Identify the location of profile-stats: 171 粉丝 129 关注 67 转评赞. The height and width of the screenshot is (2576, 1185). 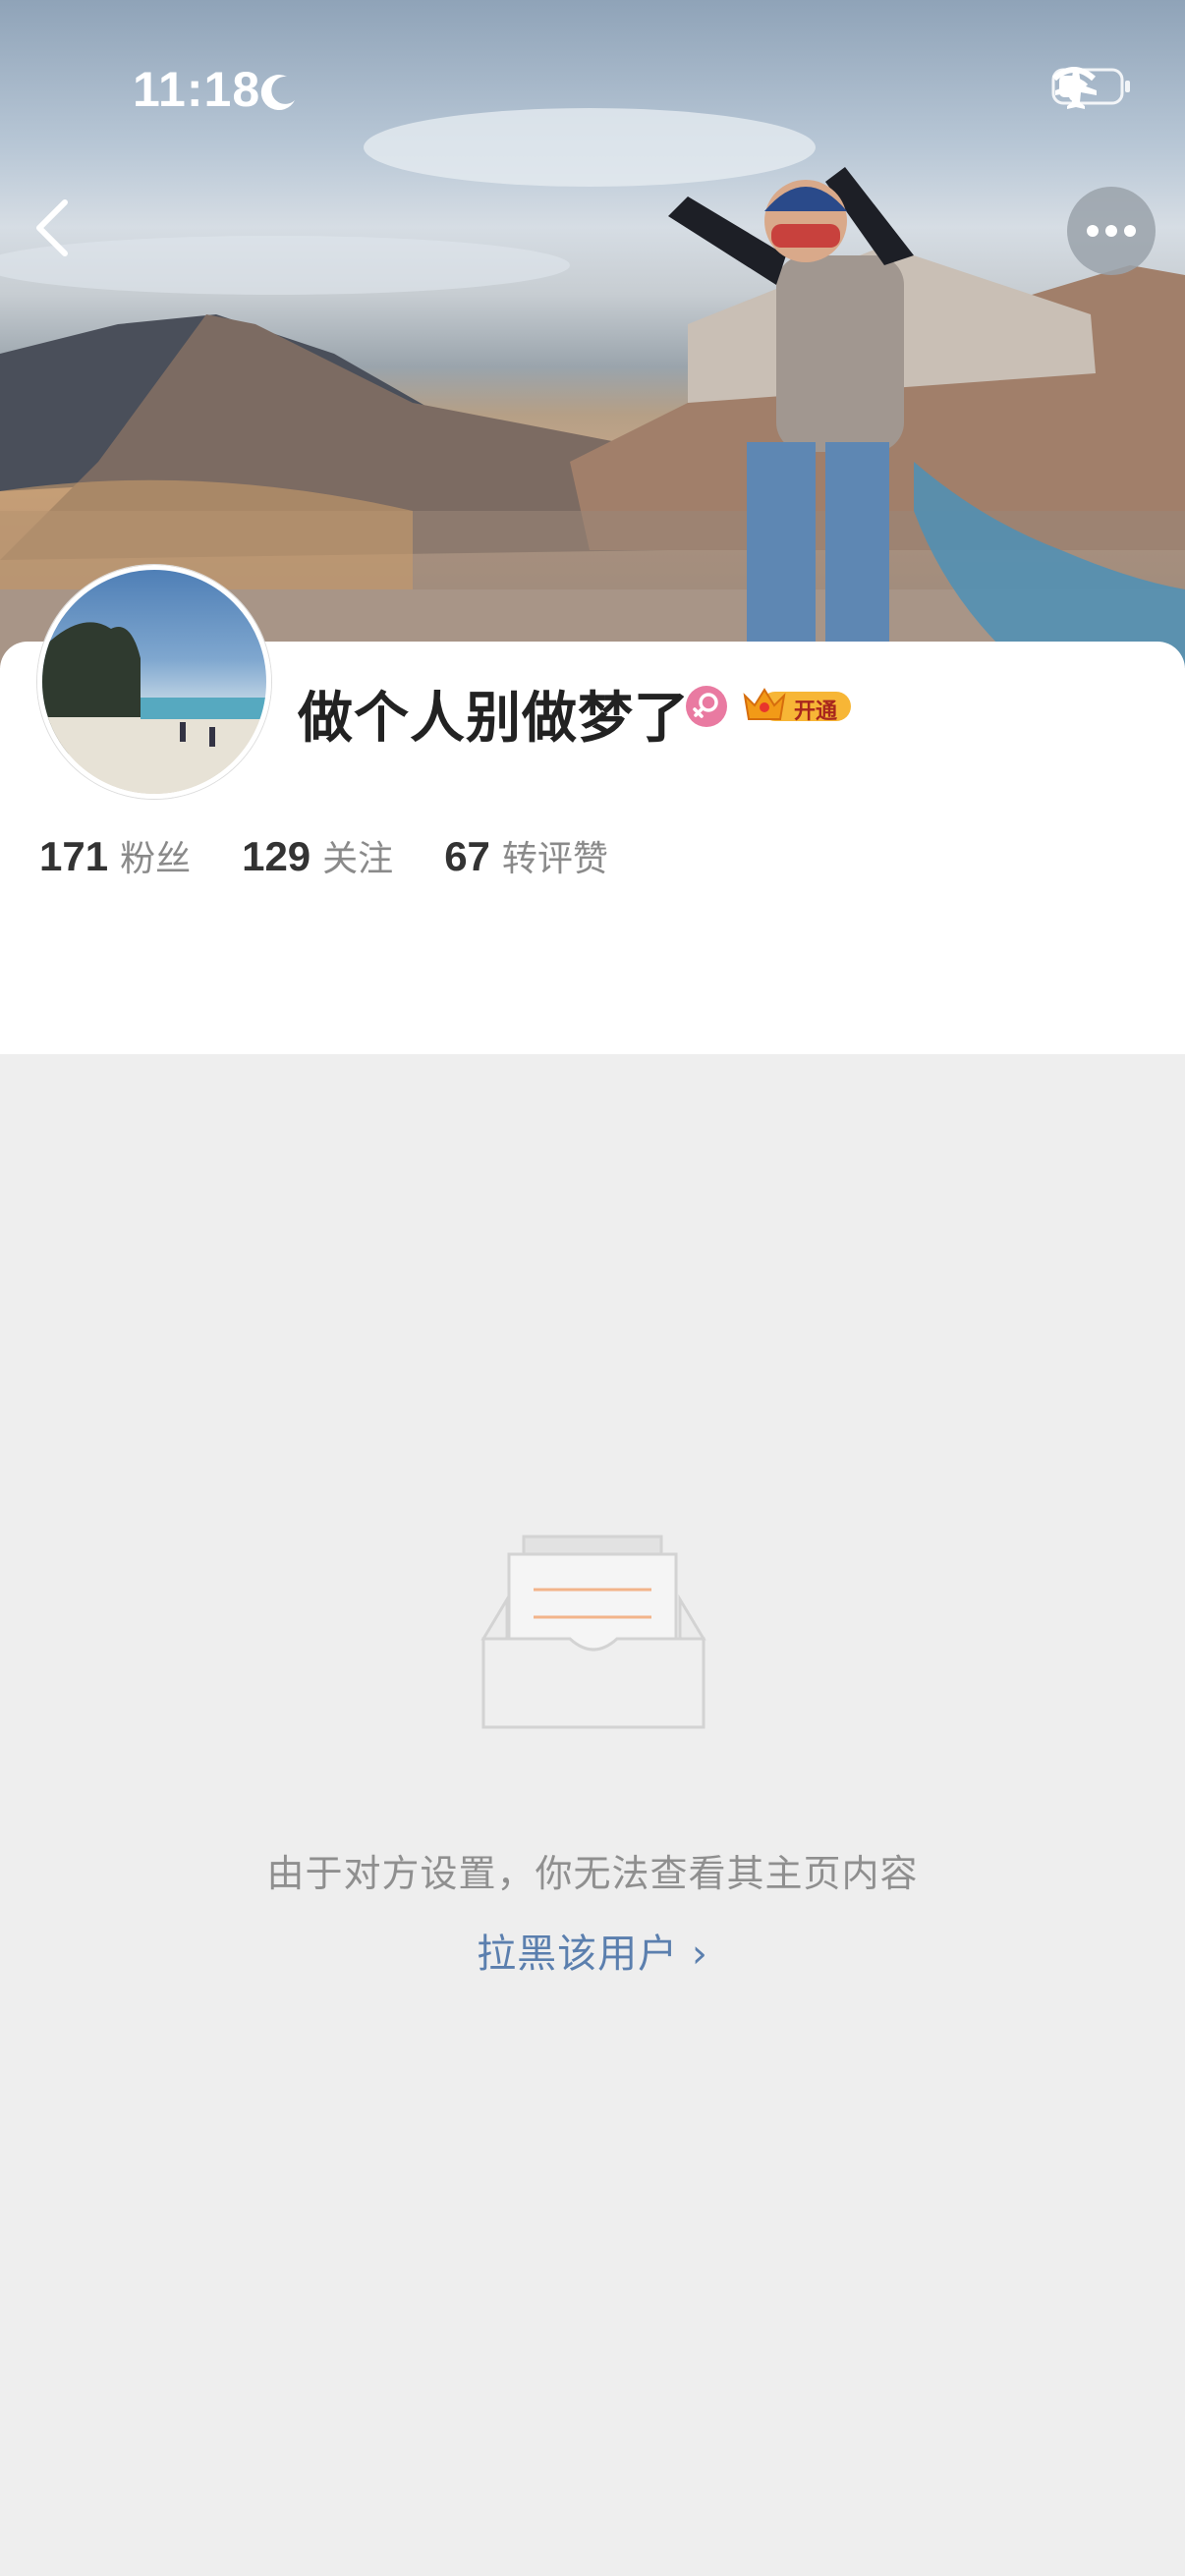
(323, 855).